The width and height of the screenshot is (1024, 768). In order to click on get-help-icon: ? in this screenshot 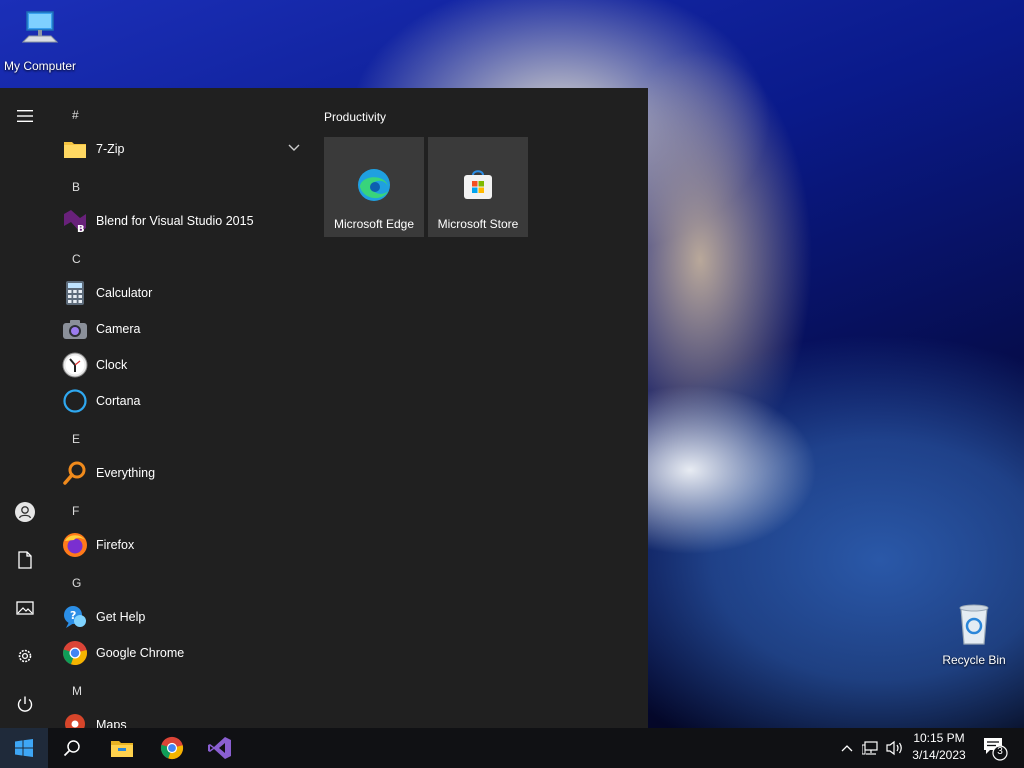, I will do `click(75, 617)`.